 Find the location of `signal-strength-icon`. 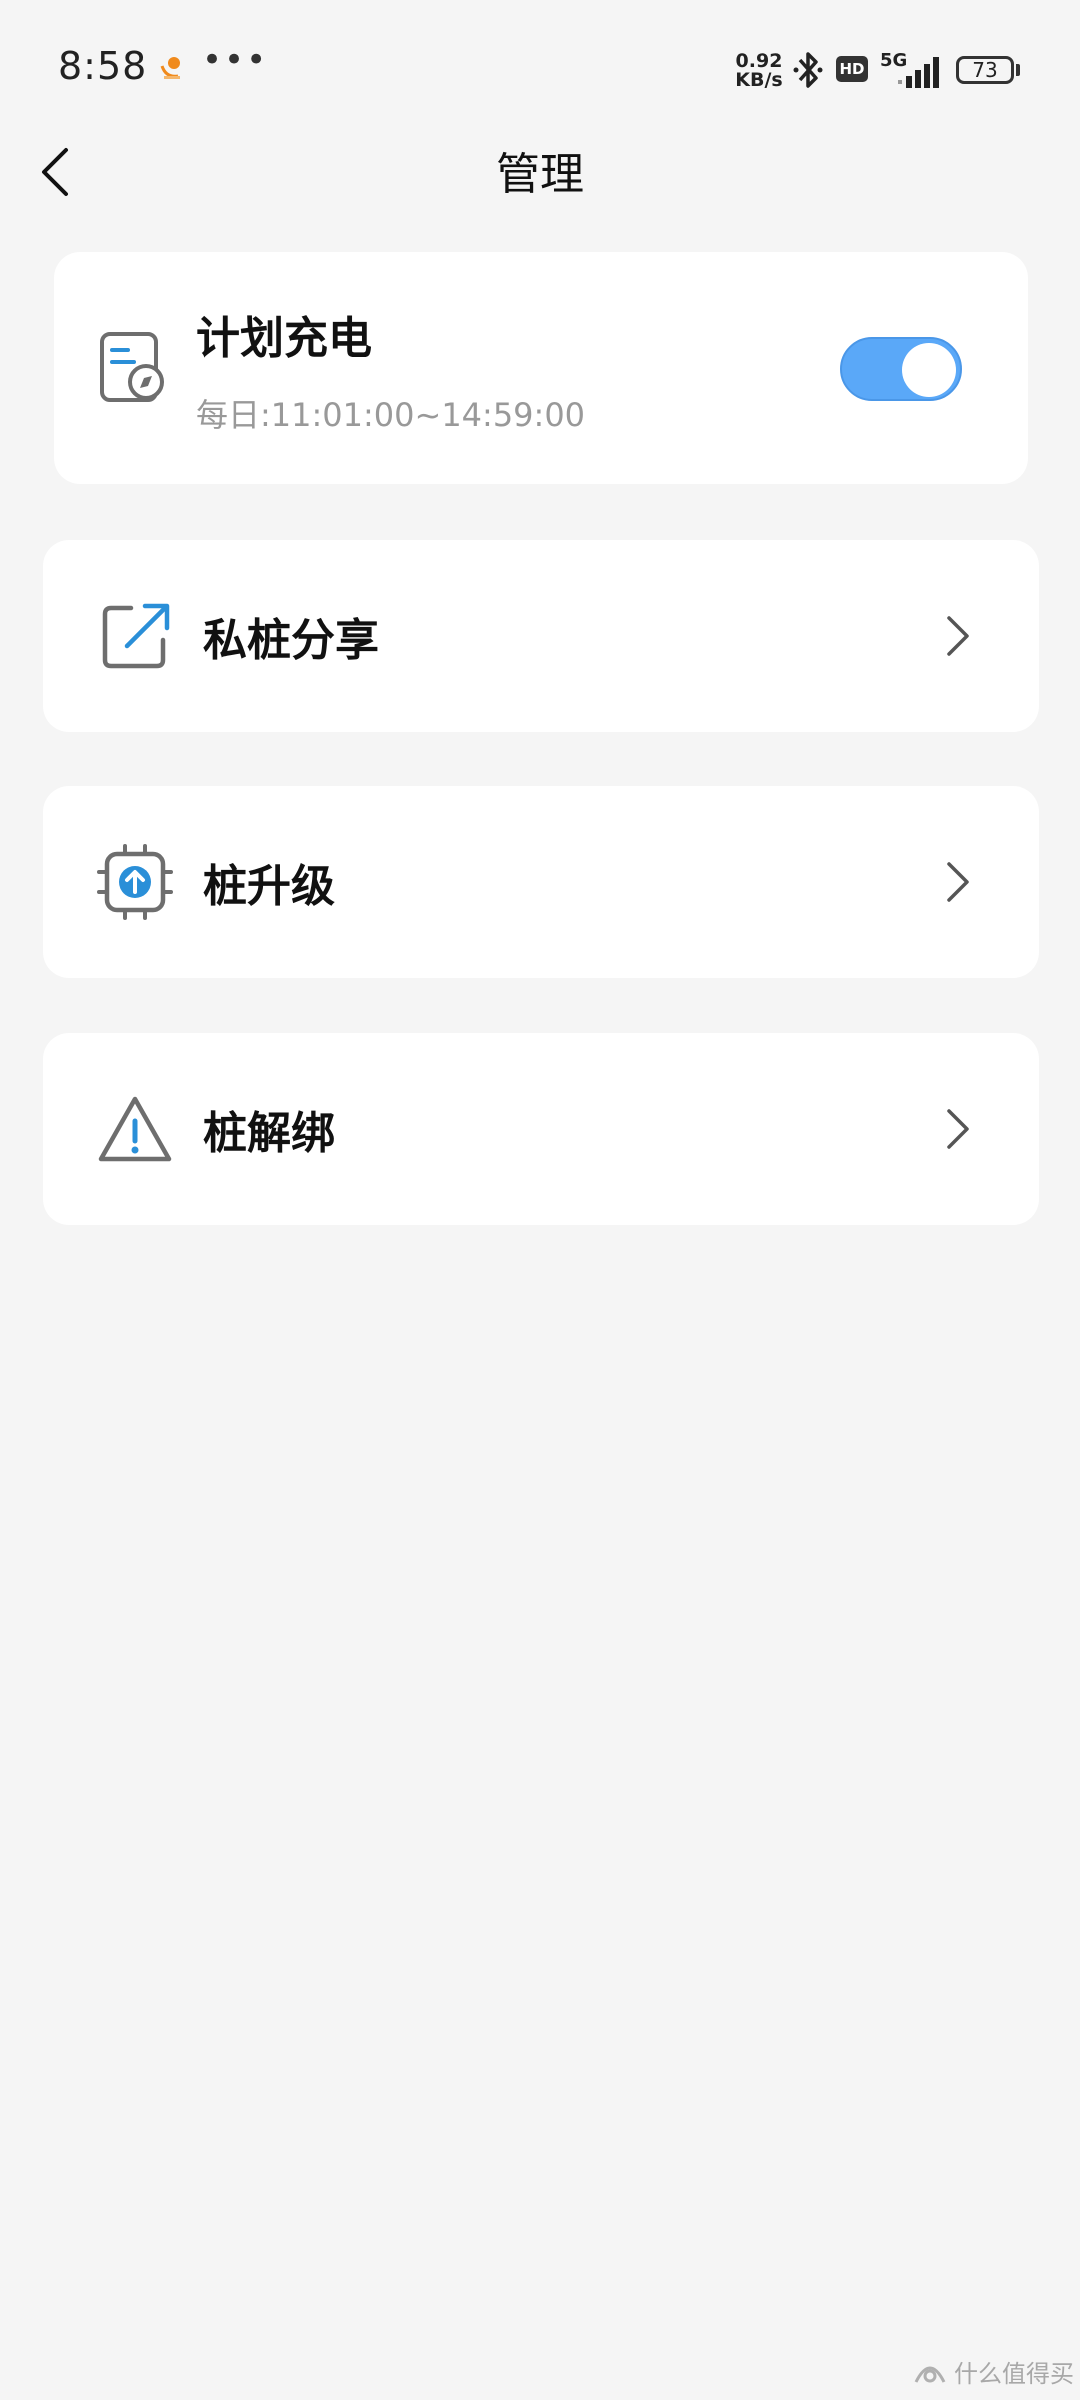

signal-strength-icon is located at coordinates (918, 72).